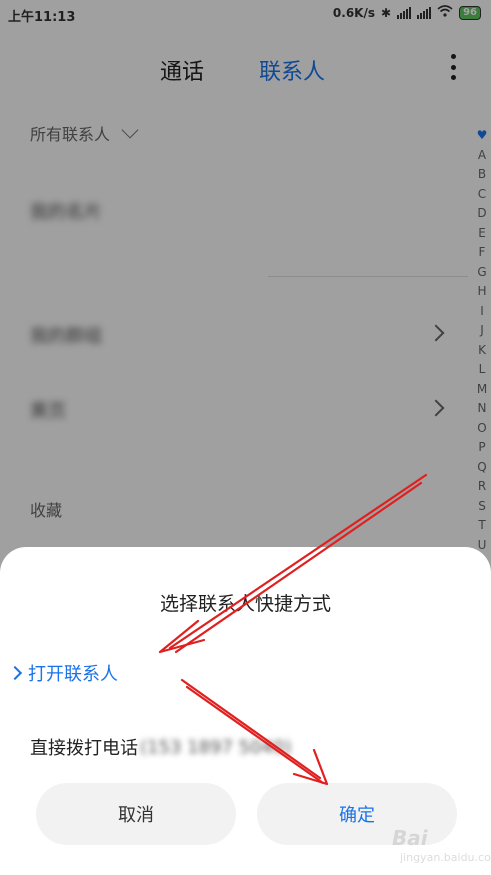  Describe the element at coordinates (410, 838) in the screenshot. I see `watermark-brand: Bai` at that location.